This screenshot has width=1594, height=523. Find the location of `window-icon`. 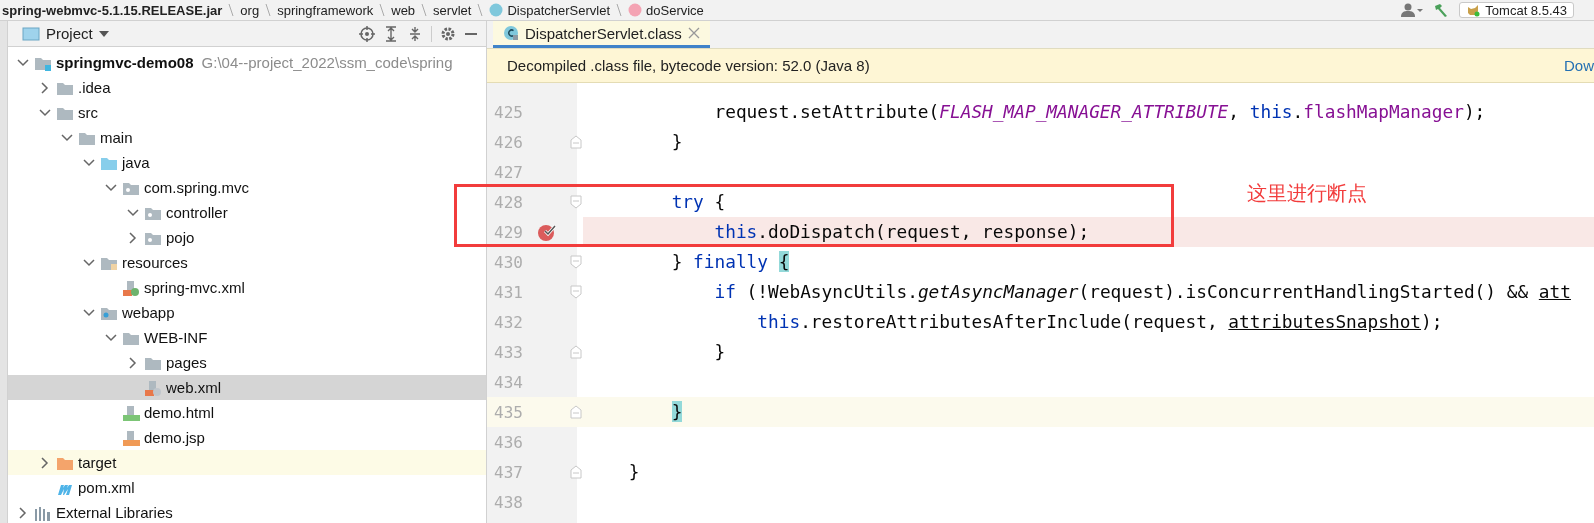

window-icon is located at coordinates (31, 33).